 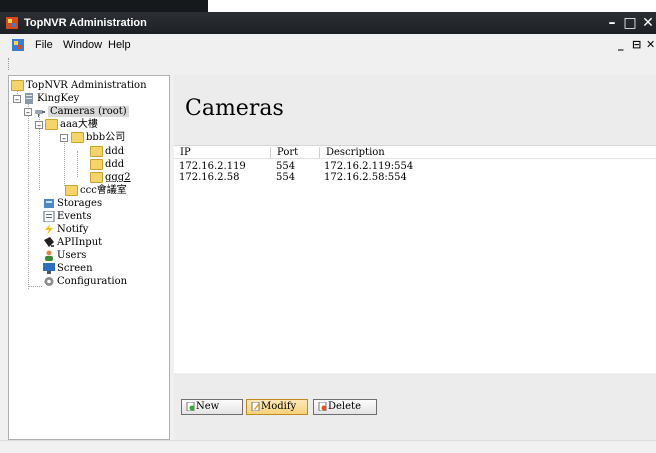 I want to click on column-header-description: Description, so click(x=355, y=152).